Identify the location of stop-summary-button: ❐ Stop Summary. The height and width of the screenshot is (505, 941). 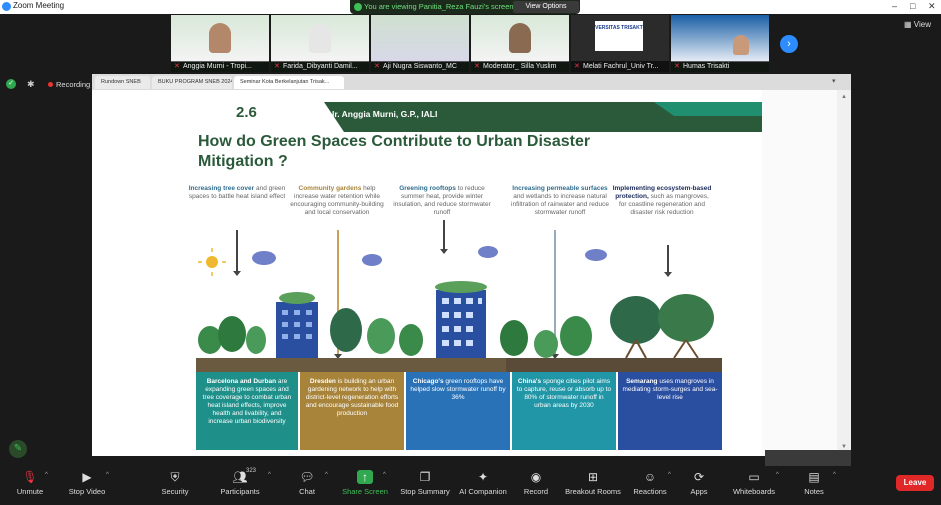
(425, 483).